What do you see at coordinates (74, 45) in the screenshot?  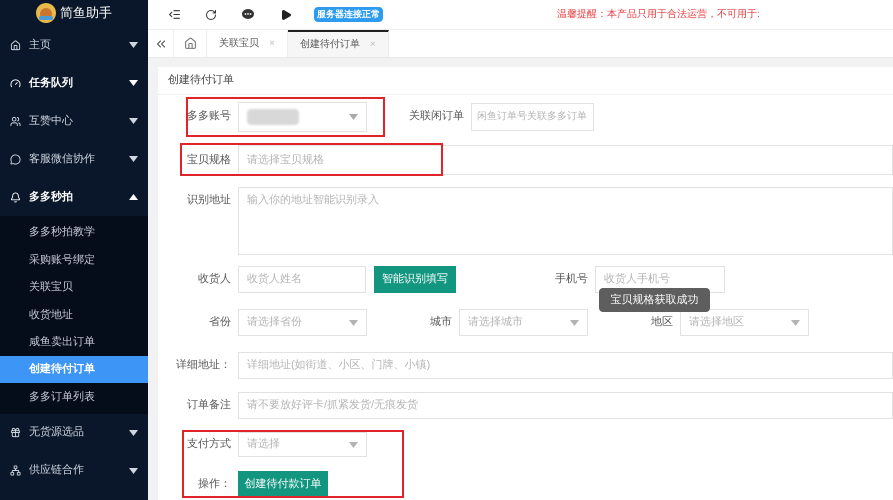 I see `sidebar-item: 主页` at bounding box center [74, 45].